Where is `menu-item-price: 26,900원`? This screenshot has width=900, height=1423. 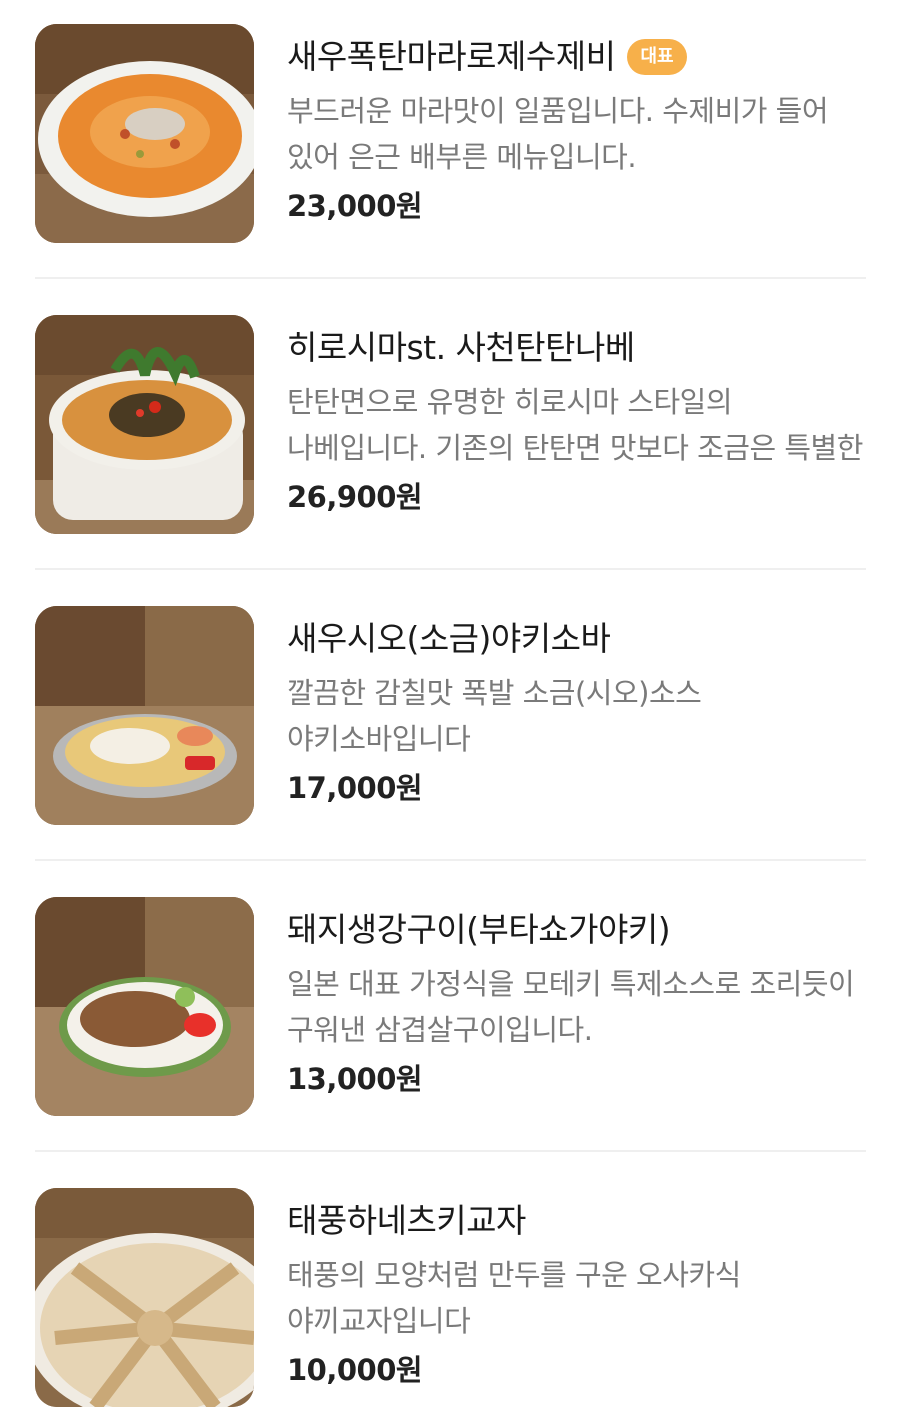 menu-item-price: 26,900원 is located at coordinates (355, 497).